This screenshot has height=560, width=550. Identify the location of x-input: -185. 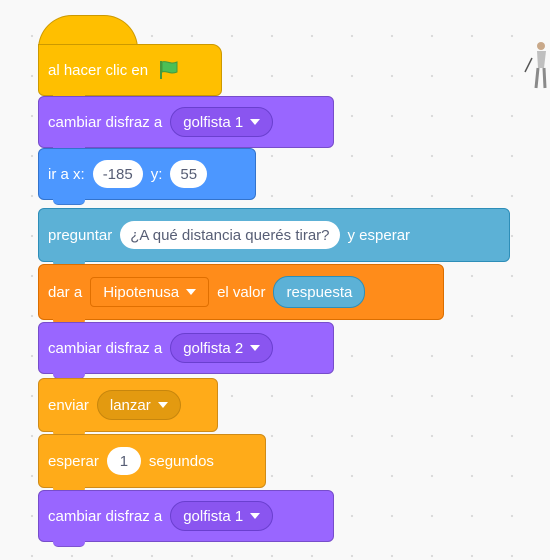
(117, 174).